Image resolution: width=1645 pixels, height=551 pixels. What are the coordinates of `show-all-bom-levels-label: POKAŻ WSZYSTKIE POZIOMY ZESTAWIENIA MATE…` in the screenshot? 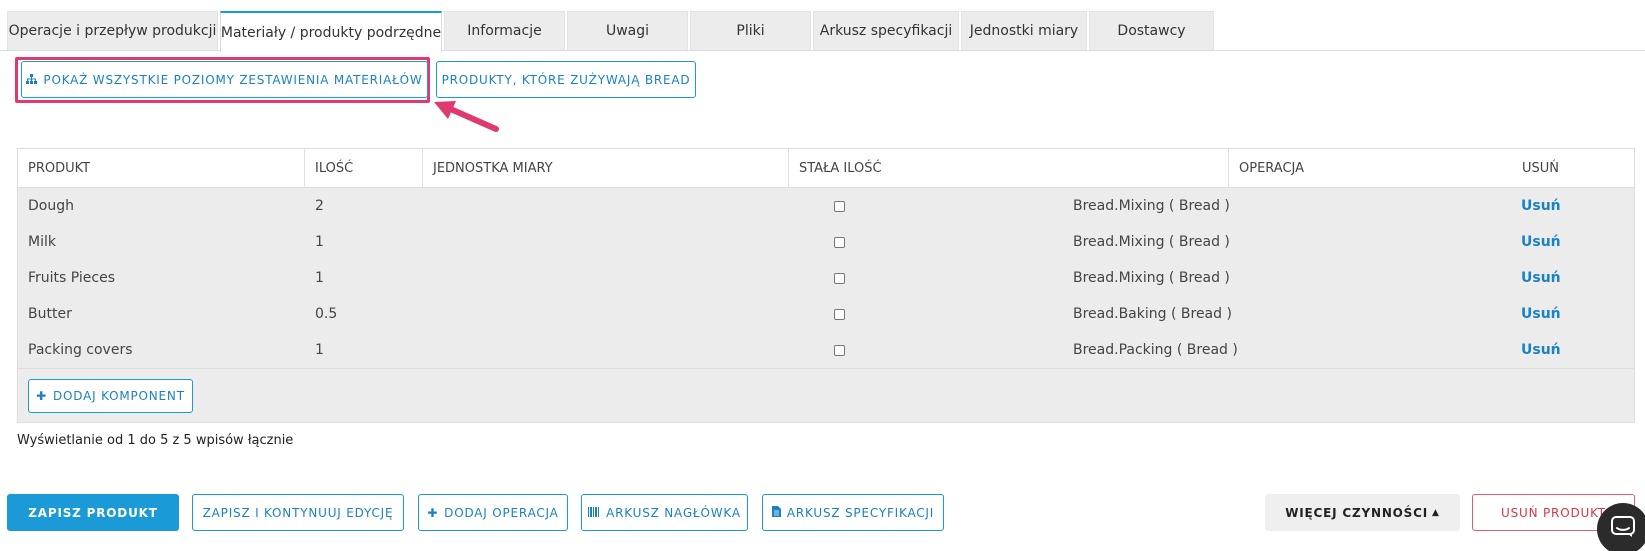 It's located at (233, 79).